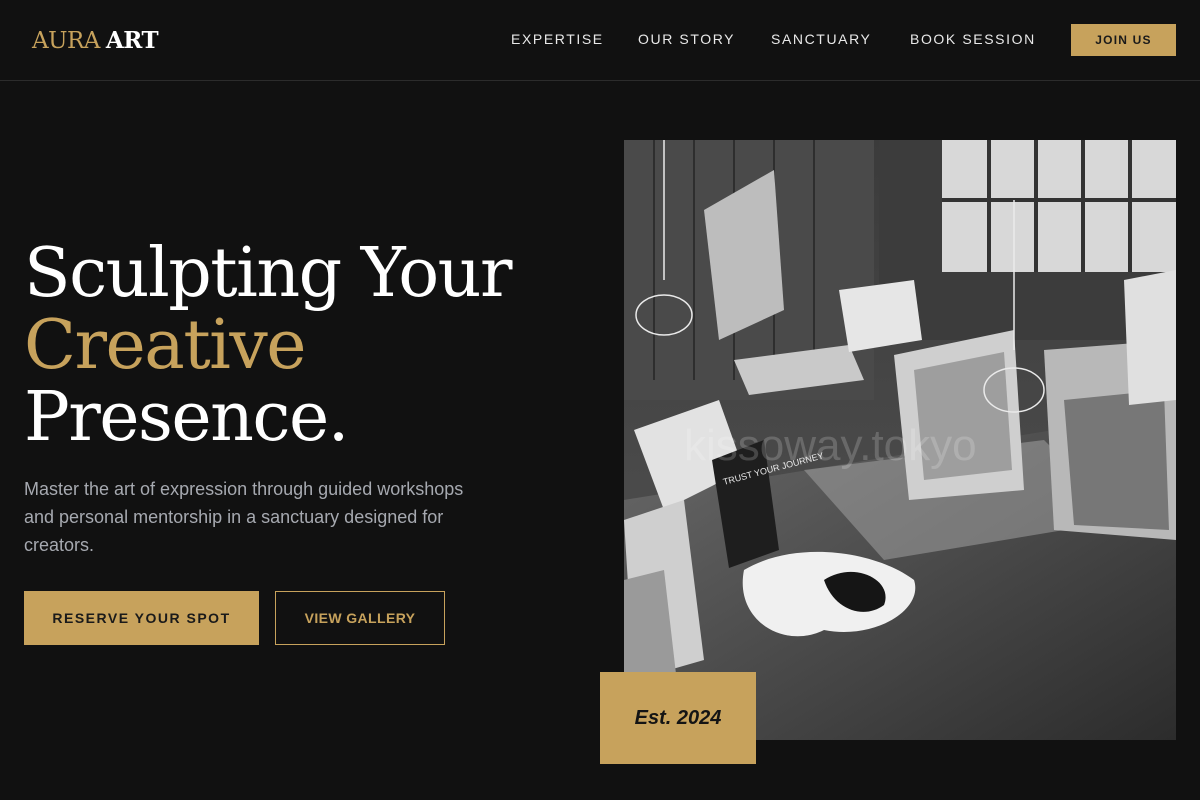  Describe the element at coordinates (973, 39) in the screenshot. I see `nav-book-session: BOOK SESSION` at that location.